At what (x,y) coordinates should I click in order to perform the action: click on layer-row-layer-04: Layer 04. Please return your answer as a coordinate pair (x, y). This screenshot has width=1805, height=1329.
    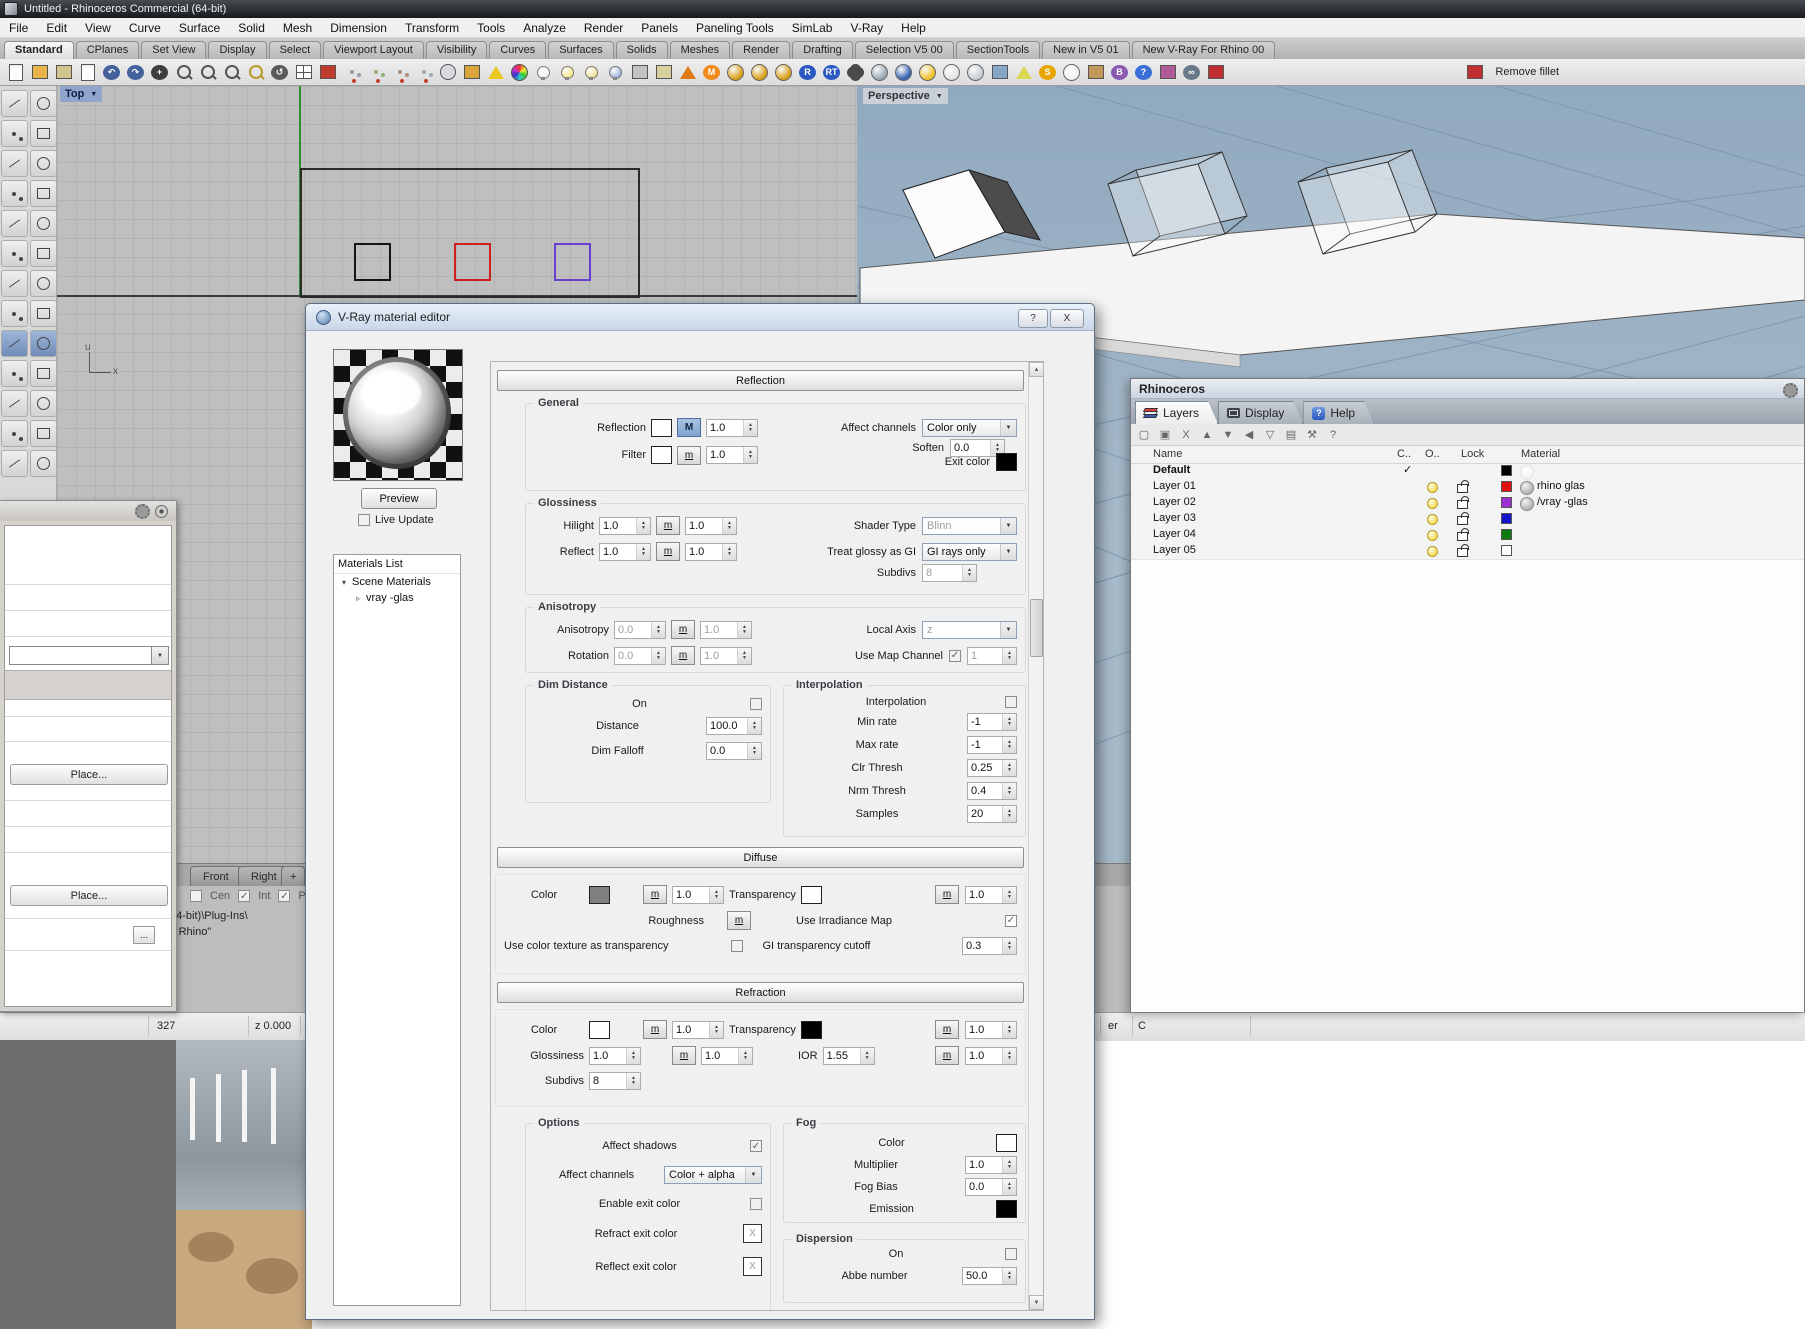
    Looking at the image, I should click on (1467, 535).